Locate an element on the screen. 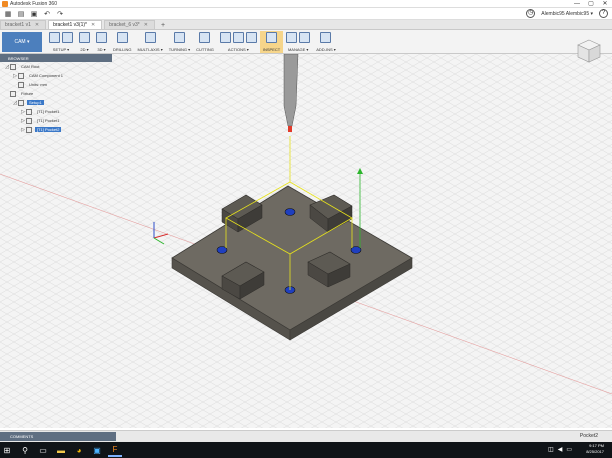 This screenshot has width=612, height=458. selection-status: Pocket2 is located at coordinates (588, 436).